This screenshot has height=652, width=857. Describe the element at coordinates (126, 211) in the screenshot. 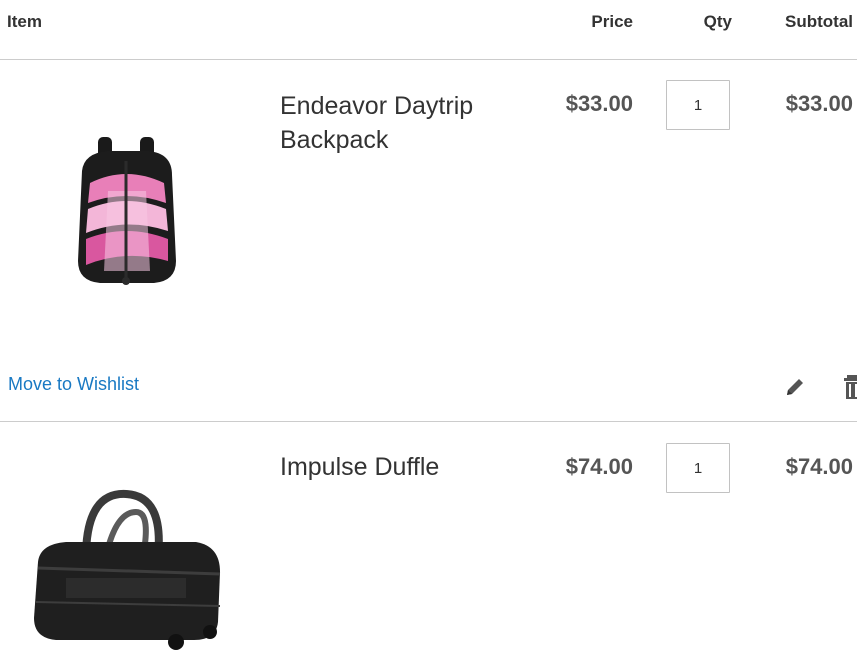

I see `product-image-backpack` at that location.